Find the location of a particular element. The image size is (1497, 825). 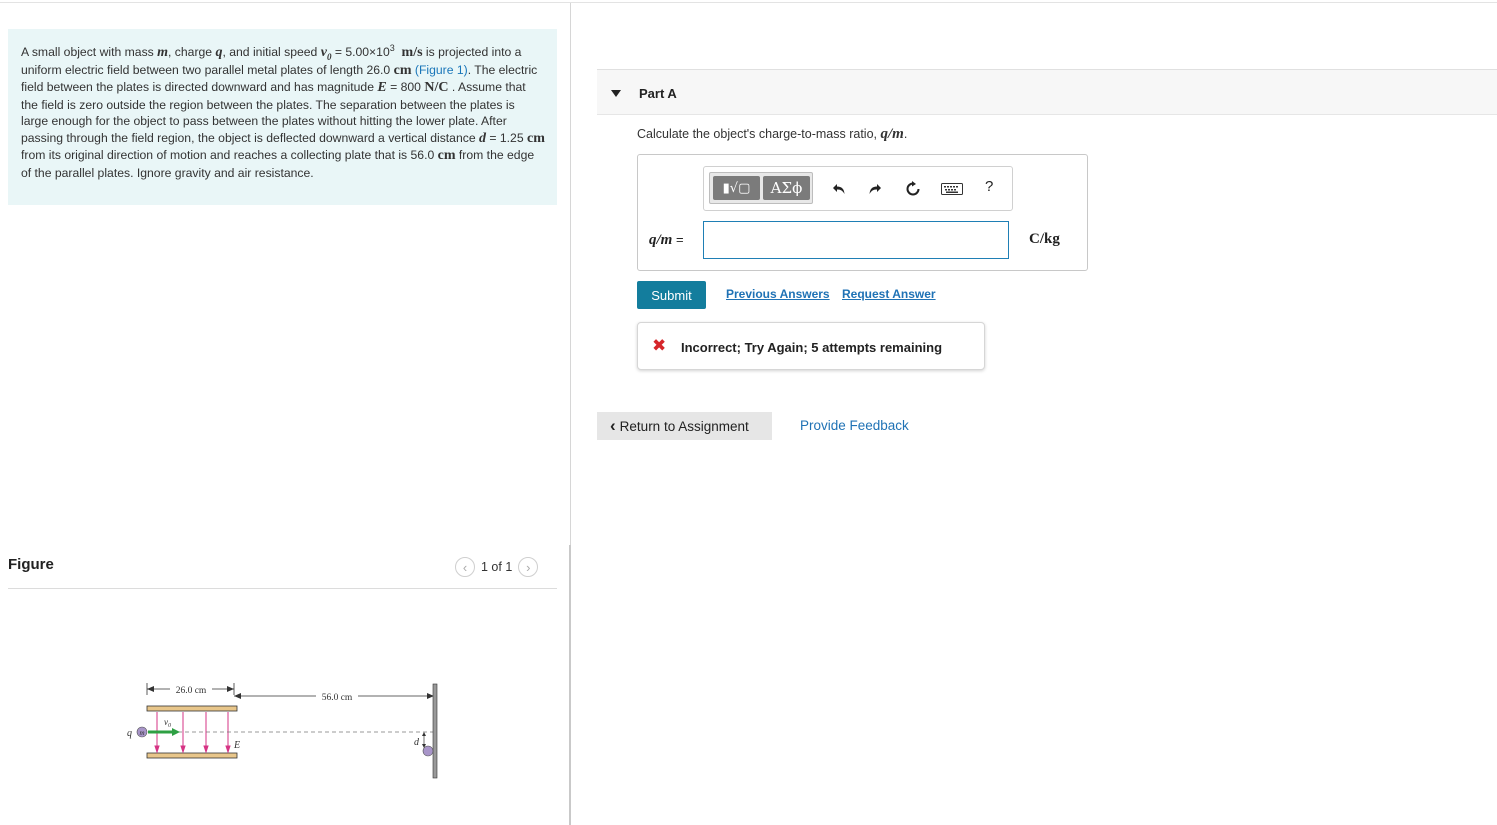

part-label: Part A is located at coordinates (658, 93).